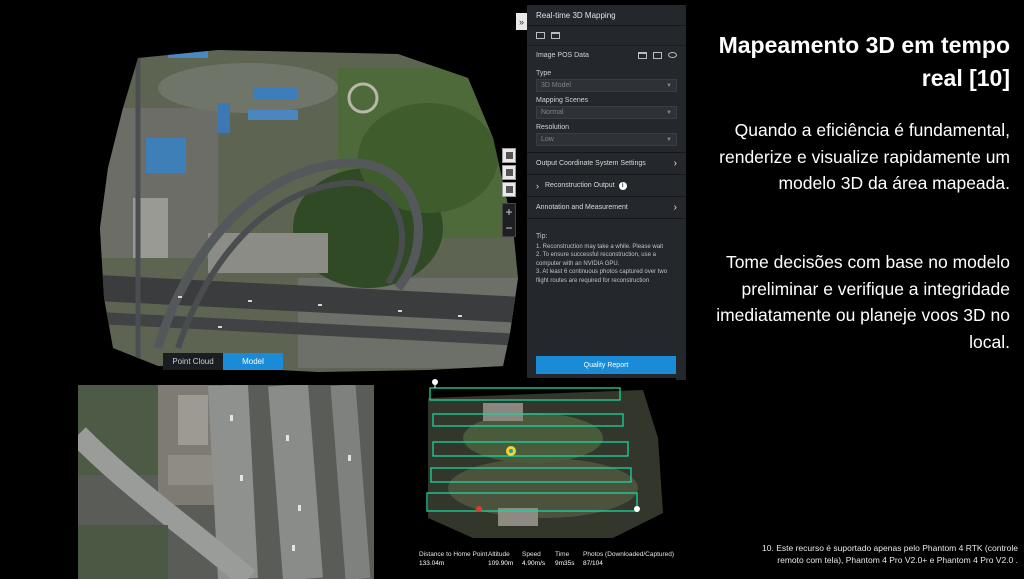 The height and width of the screenshot is (579, 1024). I want to click on image-icon, so click(540, 35).